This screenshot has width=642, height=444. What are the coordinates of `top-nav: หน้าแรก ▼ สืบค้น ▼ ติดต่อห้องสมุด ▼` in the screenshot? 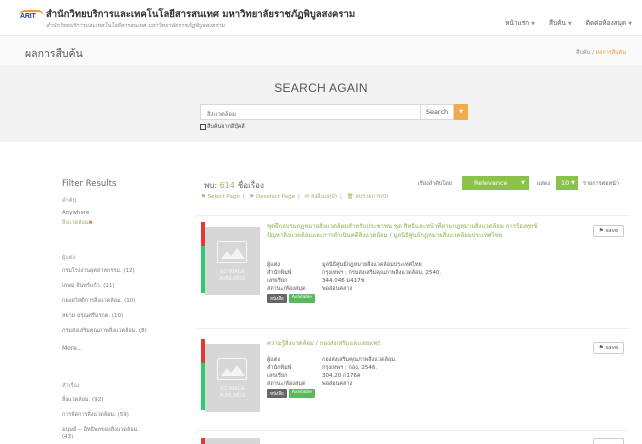 It's located at (568, 23).